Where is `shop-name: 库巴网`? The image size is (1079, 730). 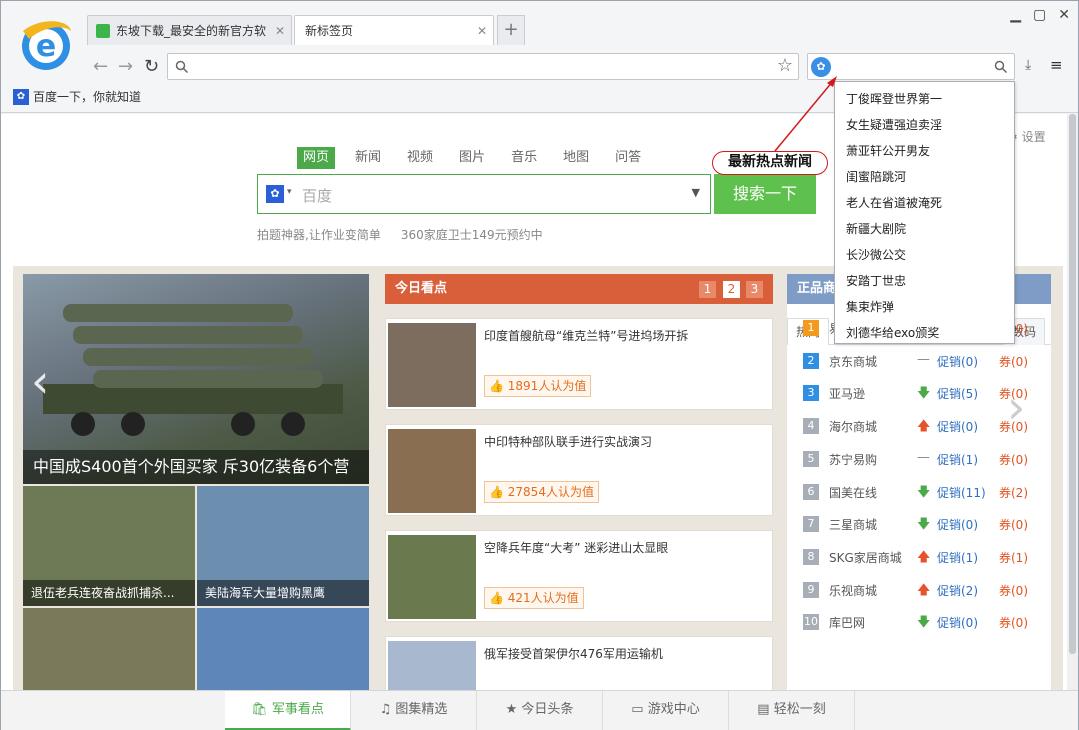 shop-name: 库巴网 is located at coordinates (847, 622).